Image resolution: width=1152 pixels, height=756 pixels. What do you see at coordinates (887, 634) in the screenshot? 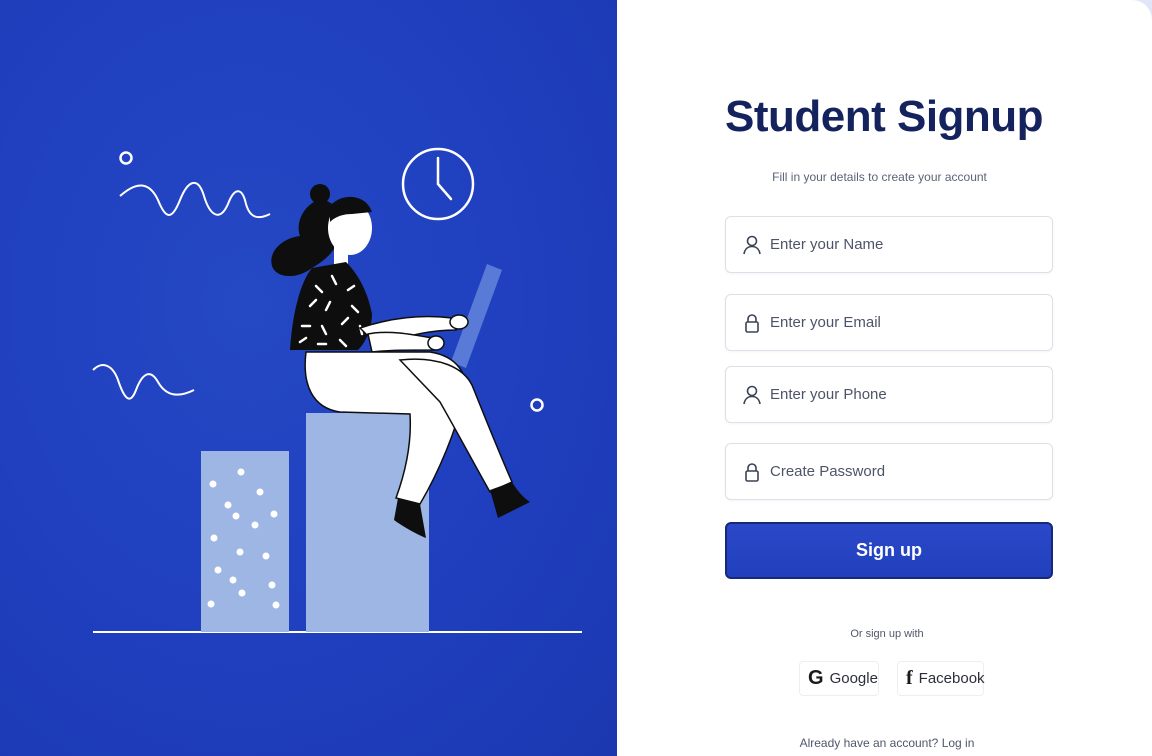
I see `social-divider-text: Or sign up with` at bounding box center [887, 634].